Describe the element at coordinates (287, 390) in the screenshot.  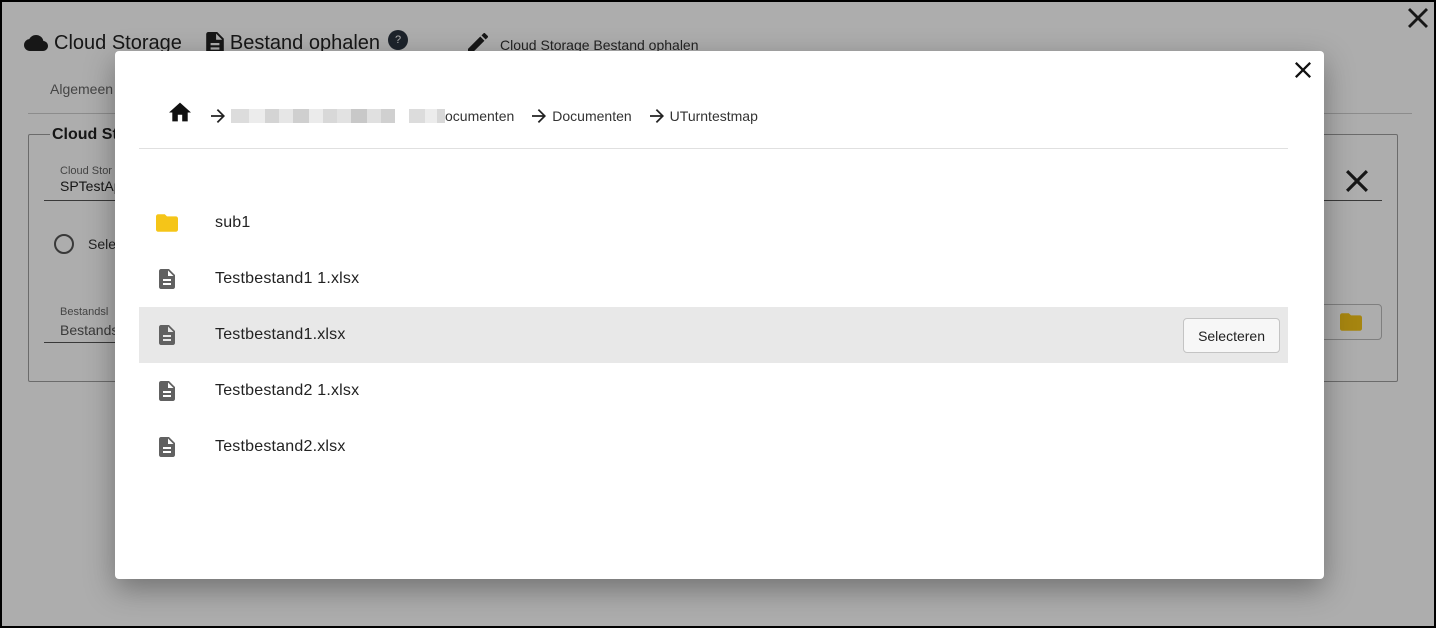
I see `item-name: Testbestand2 1.xlsx` at that location.